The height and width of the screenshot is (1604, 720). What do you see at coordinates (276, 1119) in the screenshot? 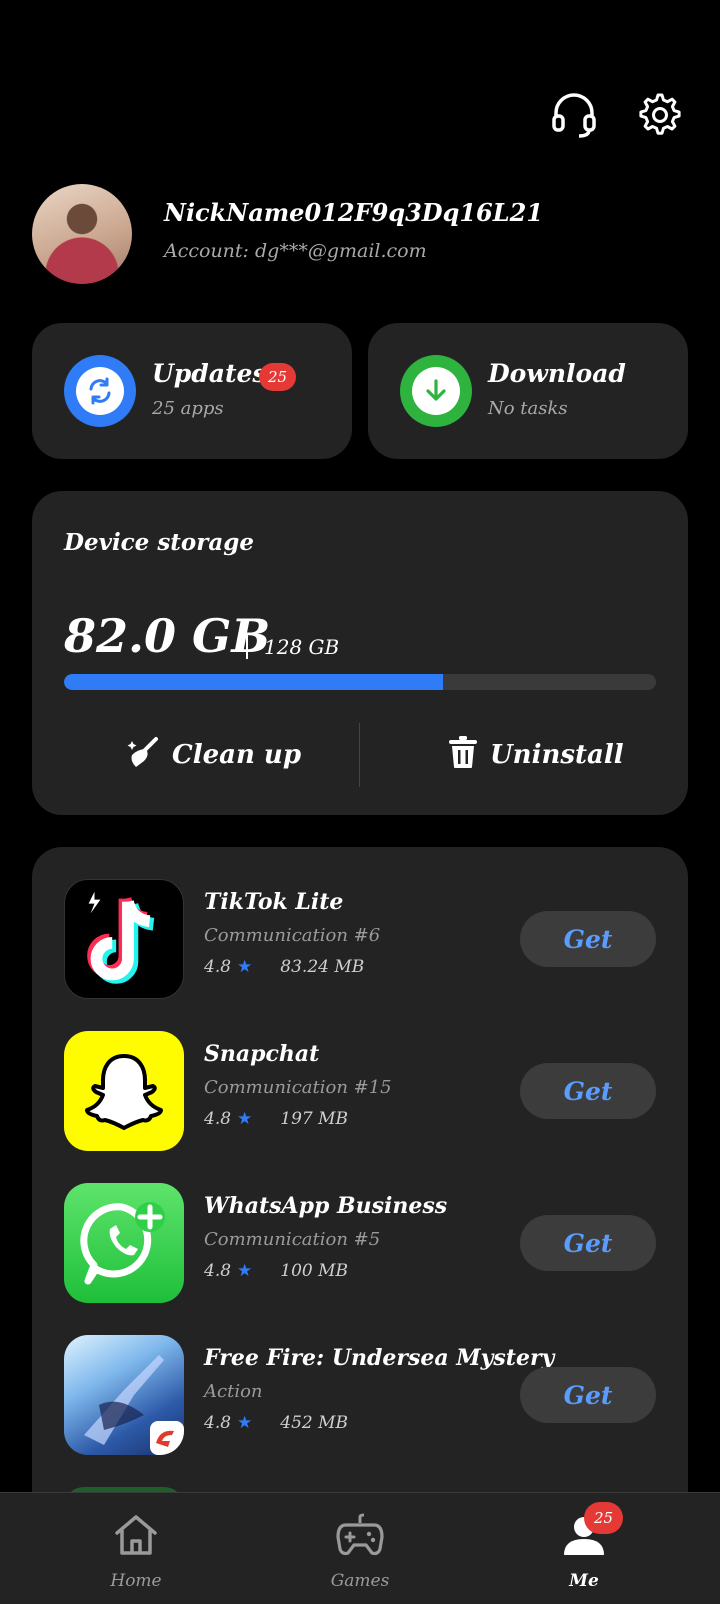
I see `app-meta: 4.8 ★ 197 MB` at bounding box center [276, 1119].